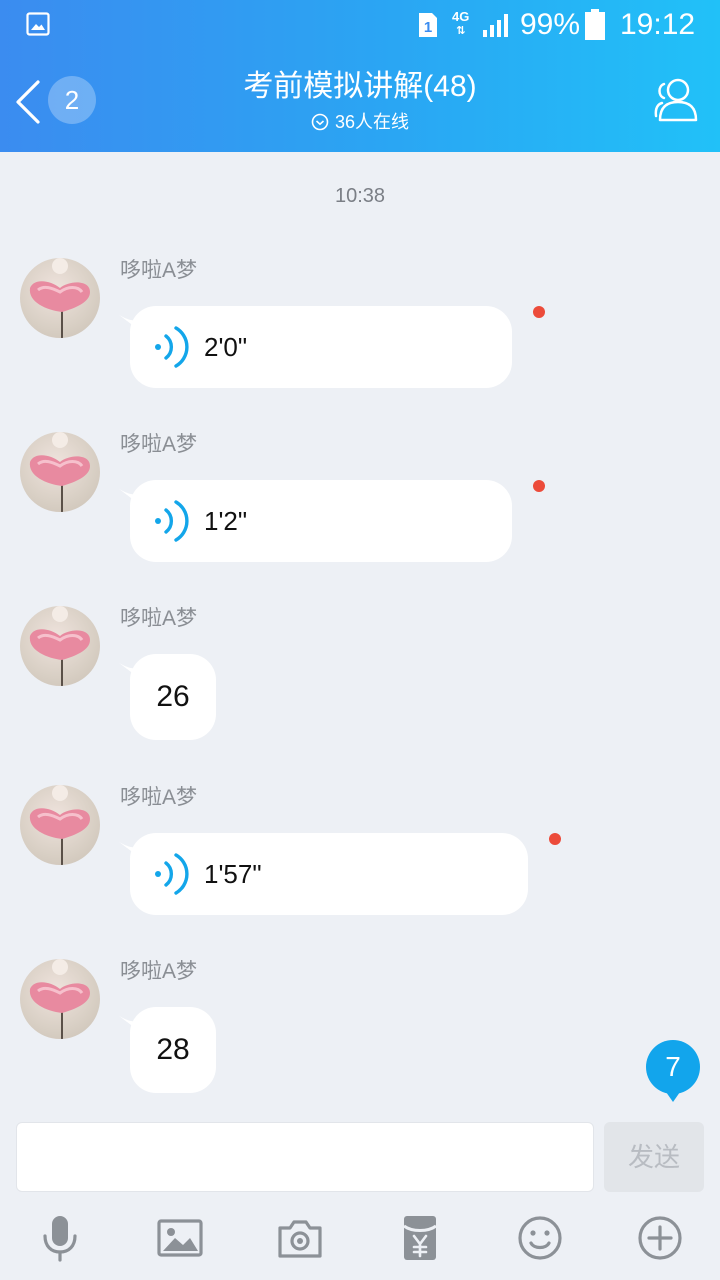  I want to click on voice-message: 1'57", so click(329, 874).